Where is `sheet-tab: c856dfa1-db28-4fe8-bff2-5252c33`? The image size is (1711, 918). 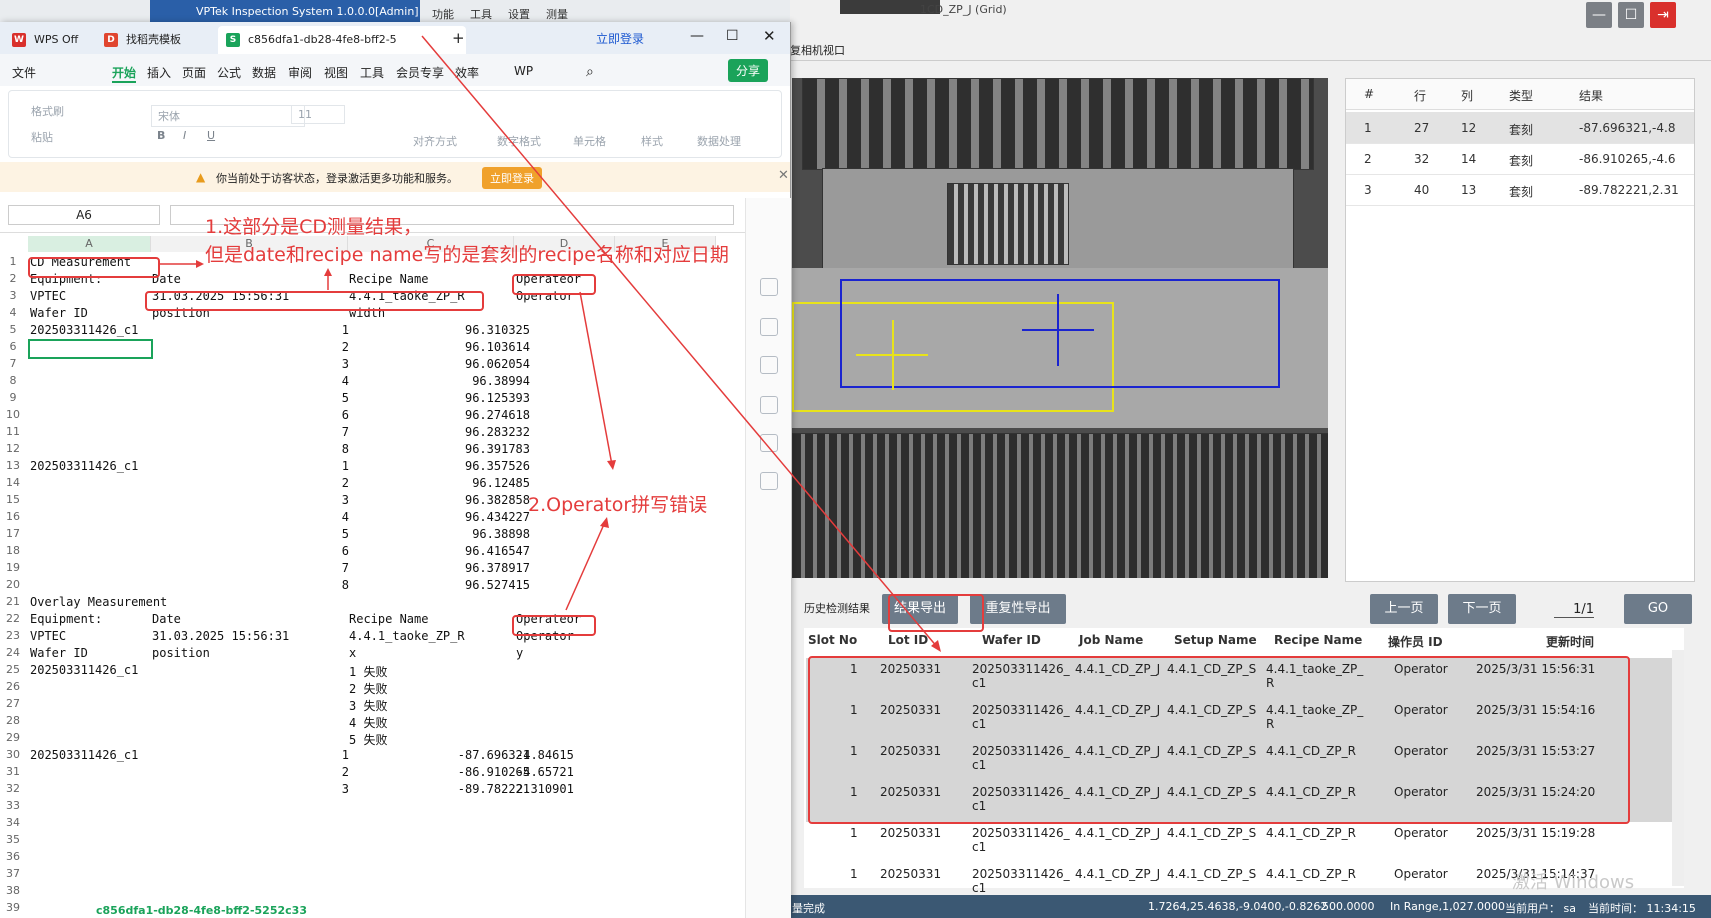
sheet-tab: c856dfa1-db28-4fe8-bff2-5252c33 is located at coordinates (201, 910).